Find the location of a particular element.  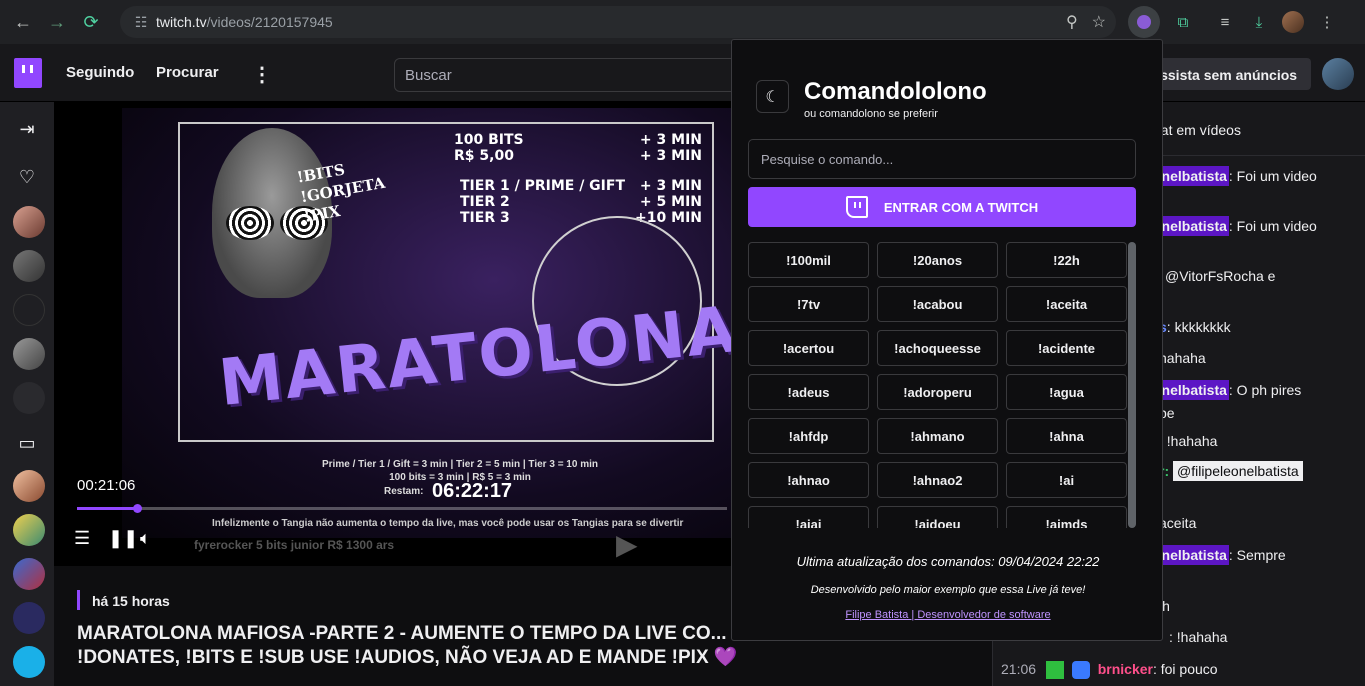

nav-browse: Procurar is located at coordinates (187, 72).